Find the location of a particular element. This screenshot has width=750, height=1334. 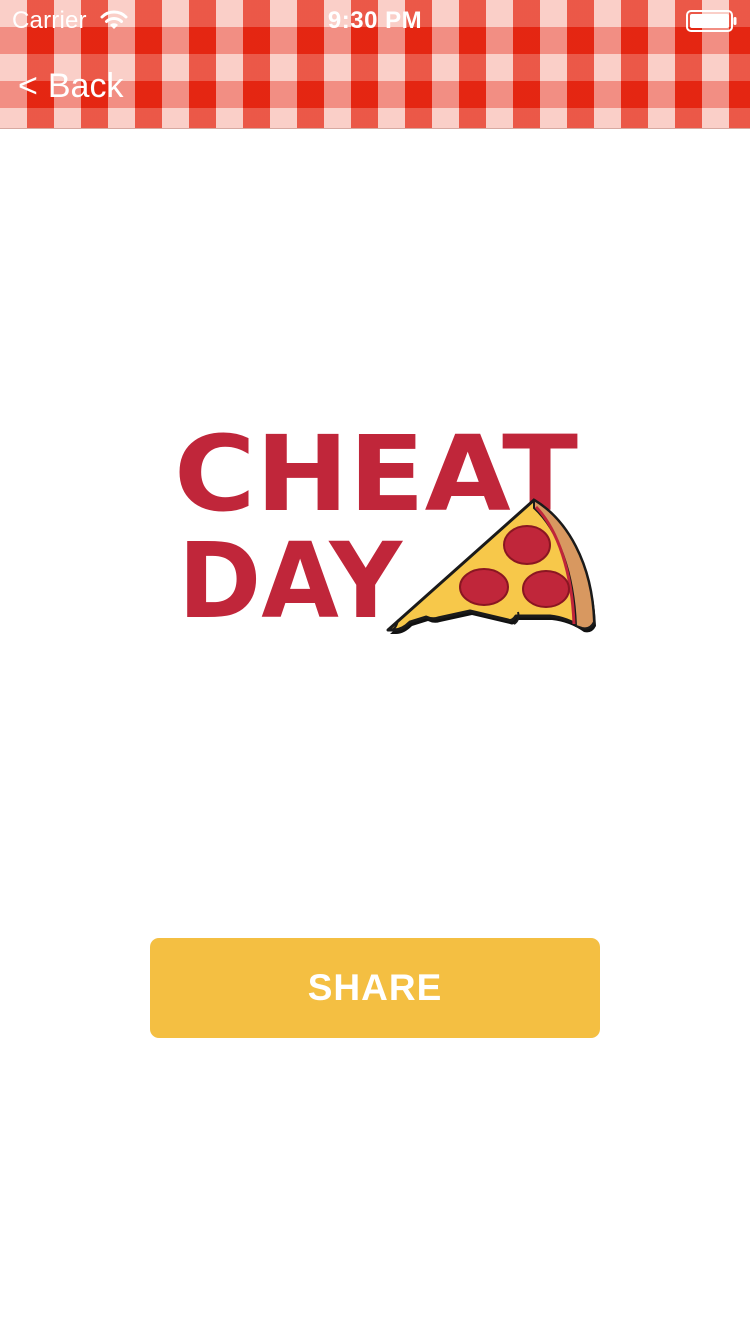

share-button: SHARE is located at coordinates (375, 988).